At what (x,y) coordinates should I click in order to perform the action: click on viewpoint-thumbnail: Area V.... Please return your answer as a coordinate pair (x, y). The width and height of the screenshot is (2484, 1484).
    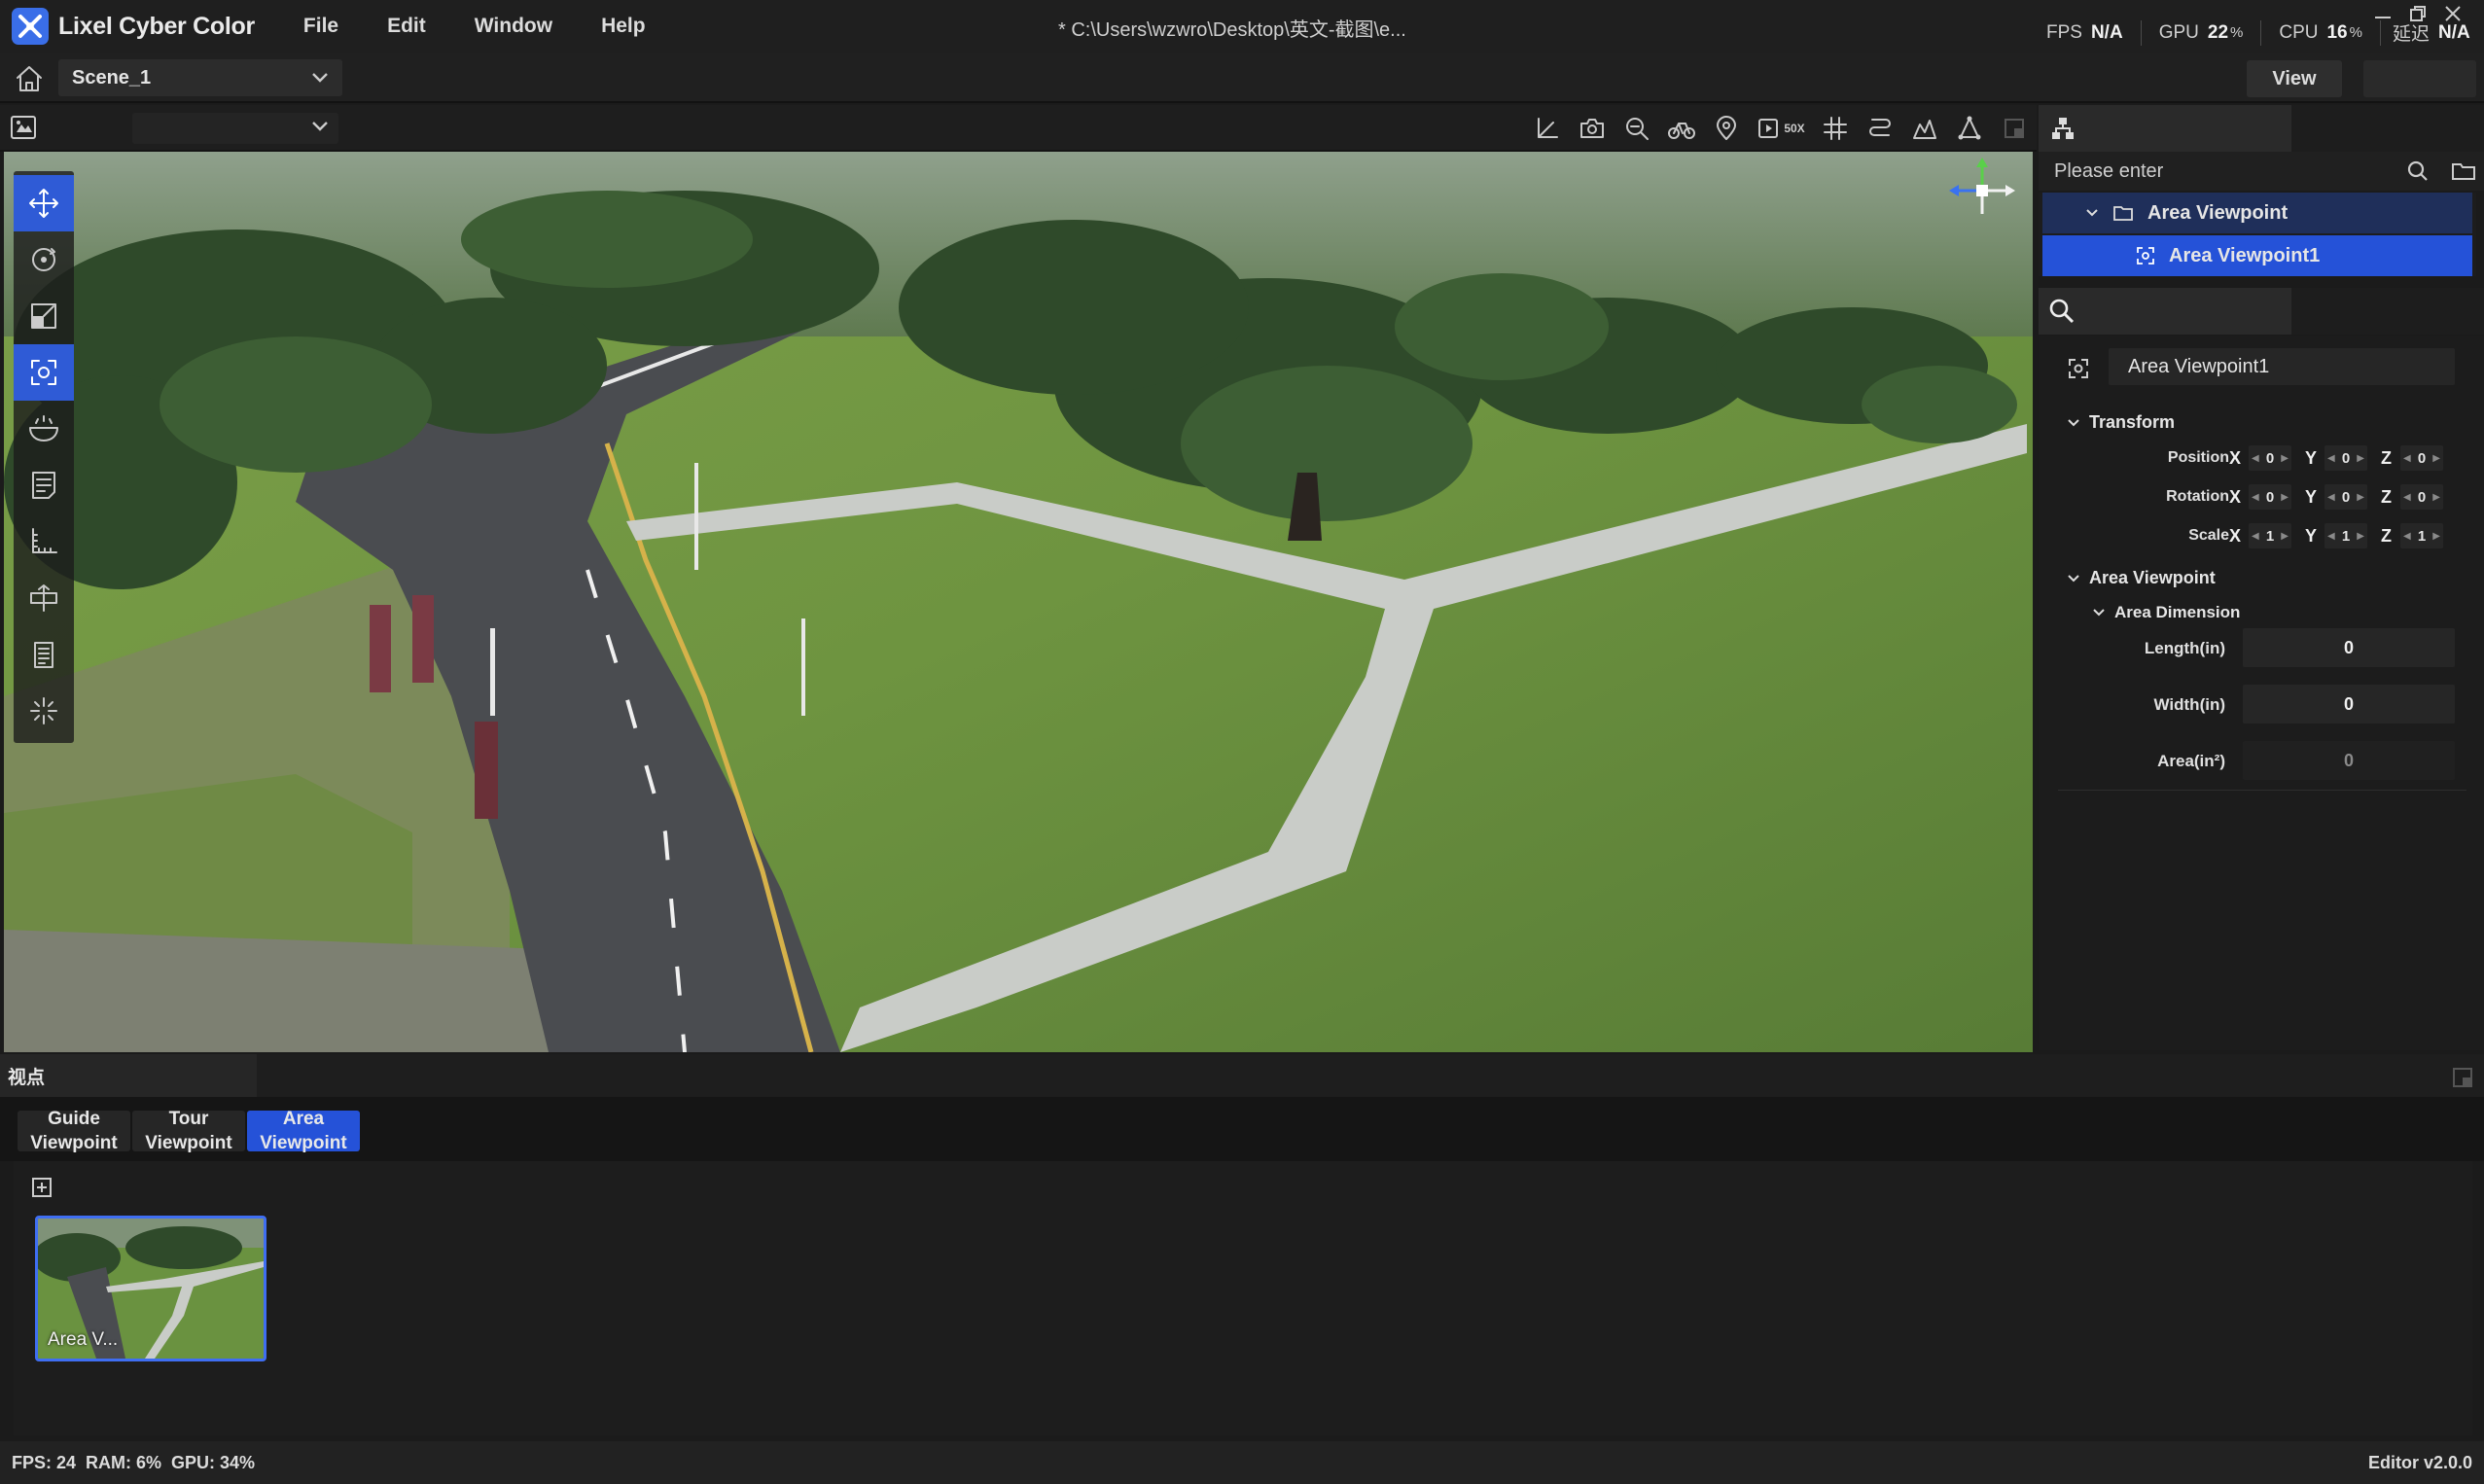
    Looking at the image, I should click on (150, 1289).